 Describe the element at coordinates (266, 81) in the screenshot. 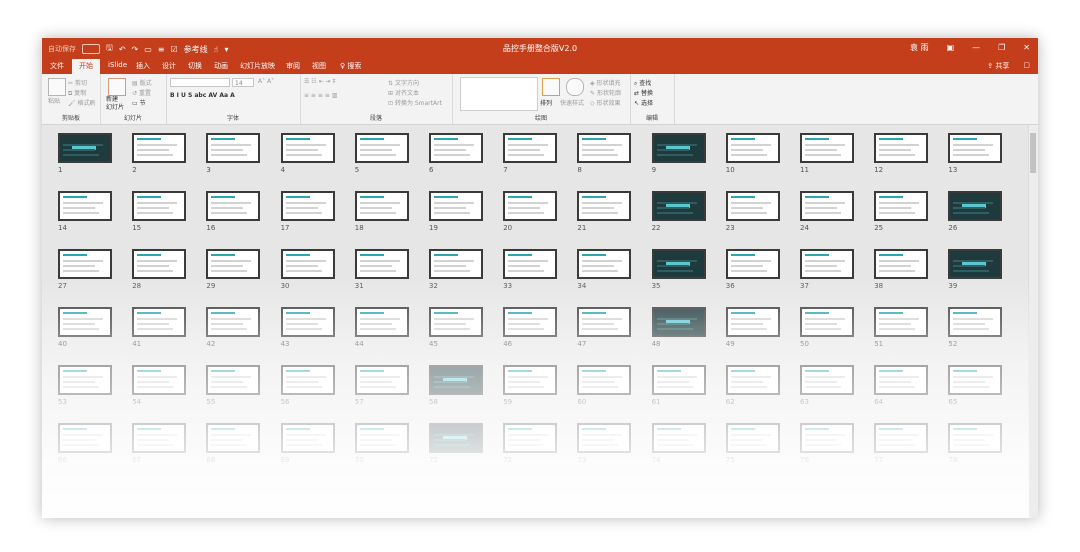

I see `grow-font-icon: A˄ A˅` at that location.